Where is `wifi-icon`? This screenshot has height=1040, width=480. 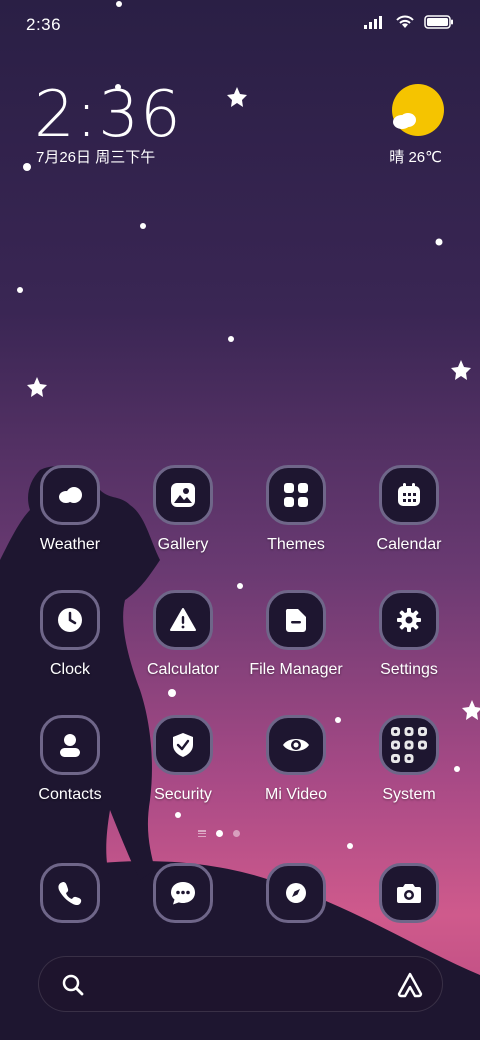 wifi-icon is located at coordinates (405, 21).